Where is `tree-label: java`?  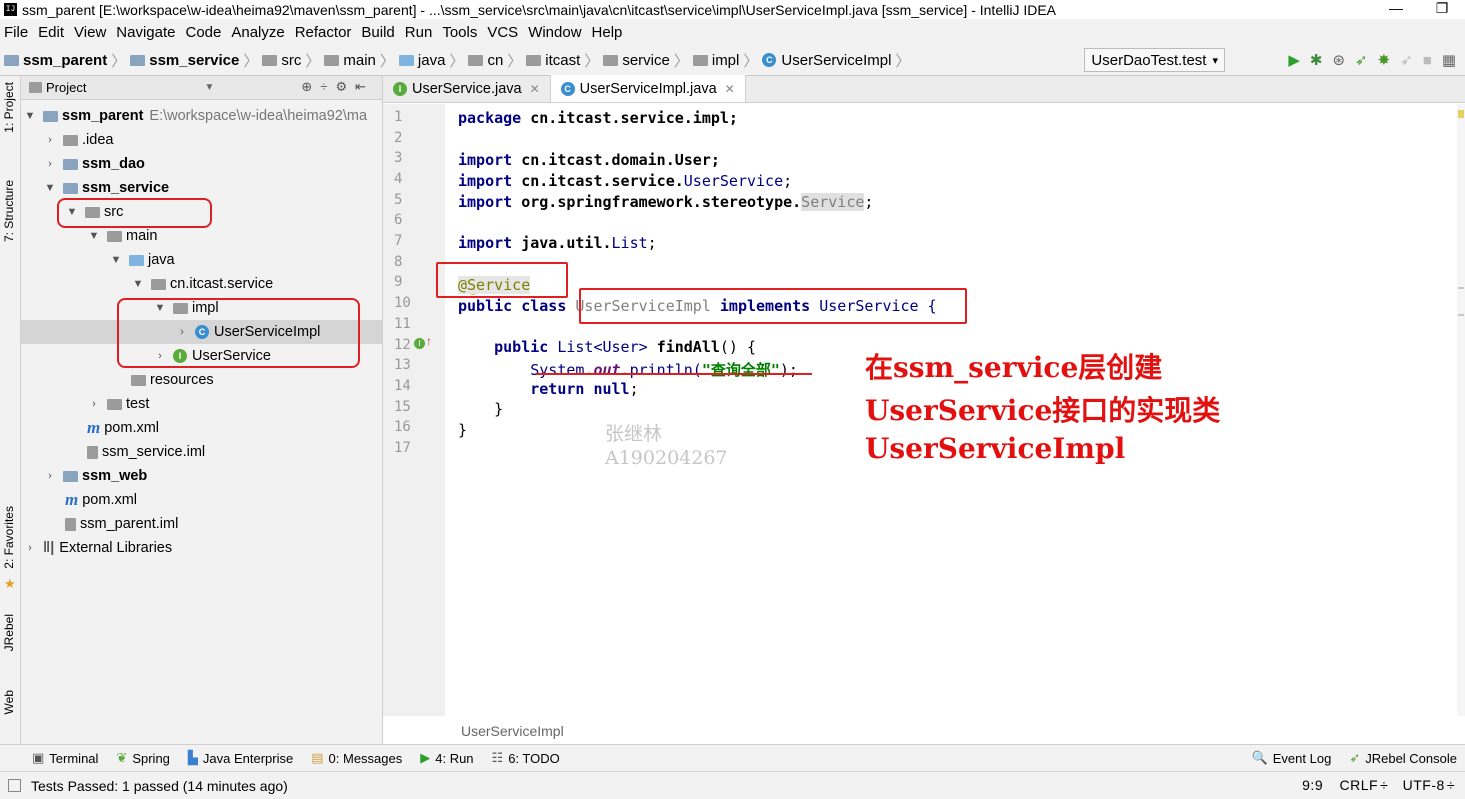 tree-label: java is located at coordinates (161, 260).